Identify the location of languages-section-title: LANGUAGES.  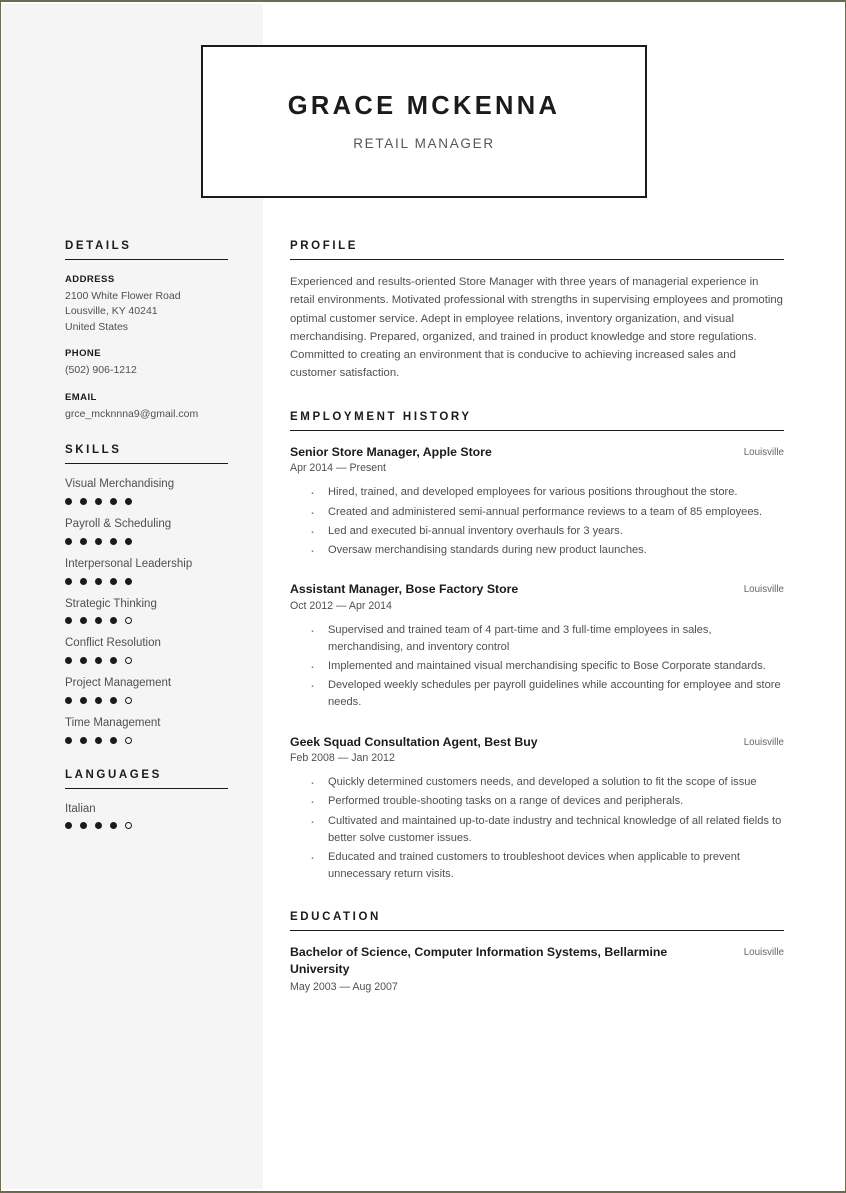
(113, 774).